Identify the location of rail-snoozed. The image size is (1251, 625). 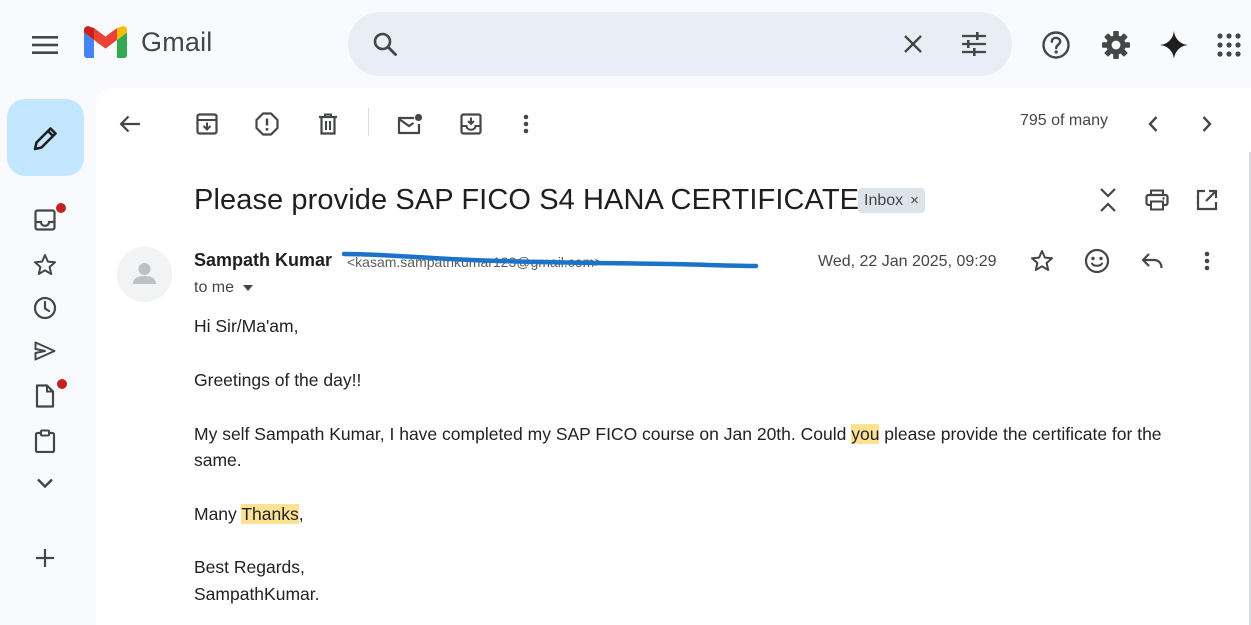
(45, 308).